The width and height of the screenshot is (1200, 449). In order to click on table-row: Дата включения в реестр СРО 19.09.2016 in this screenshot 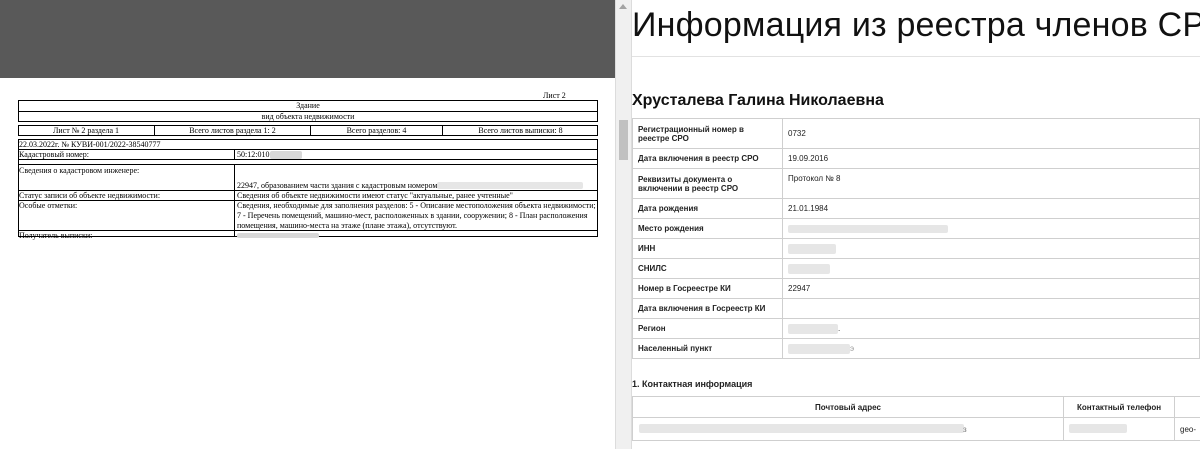, I will do `click(916, 158)`.